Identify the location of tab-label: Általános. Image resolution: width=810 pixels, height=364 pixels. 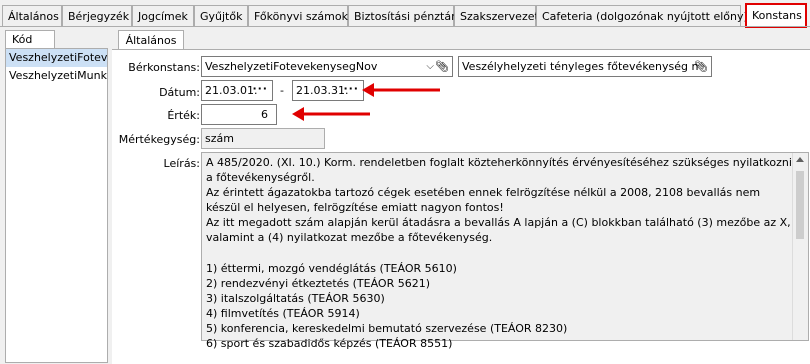
(33, 16).